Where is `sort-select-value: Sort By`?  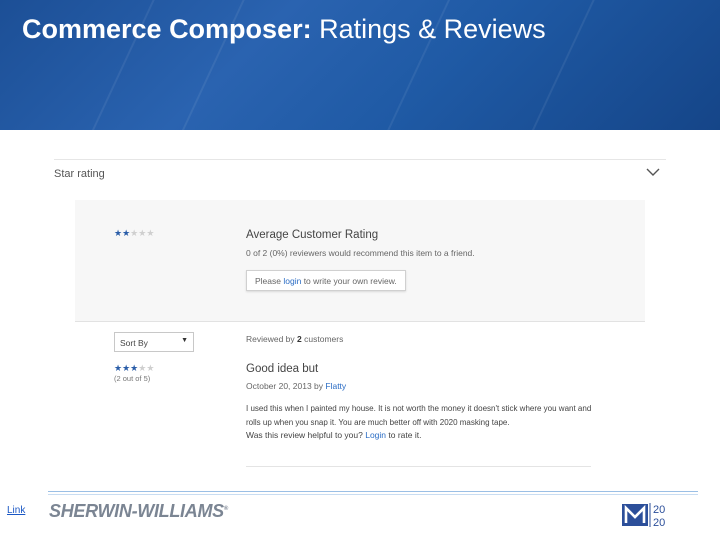 sort-select-value: Sort By is located at coordinates (134, 343).